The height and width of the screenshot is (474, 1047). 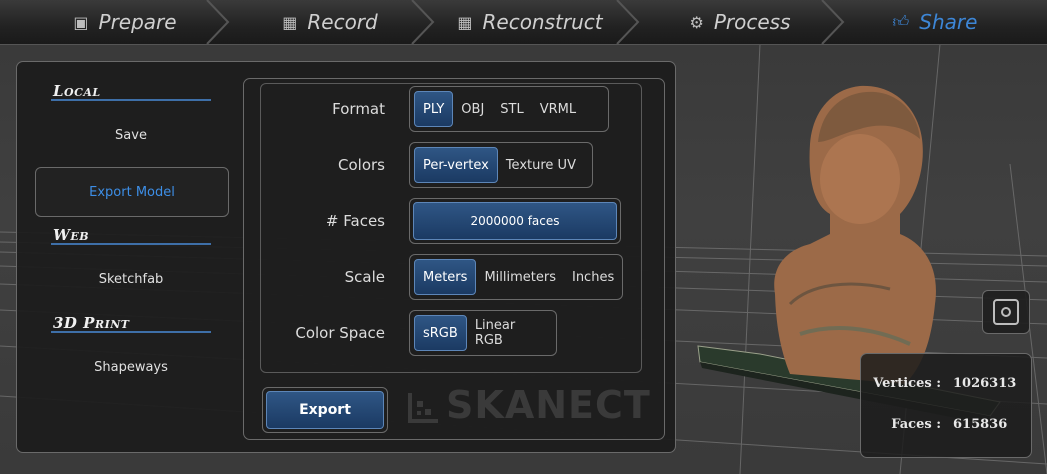 What do you see at coordinates (548, 405) in the screenshot?
I see `skanect-logo-text: SKANECT` at bounding box center [548, 405].